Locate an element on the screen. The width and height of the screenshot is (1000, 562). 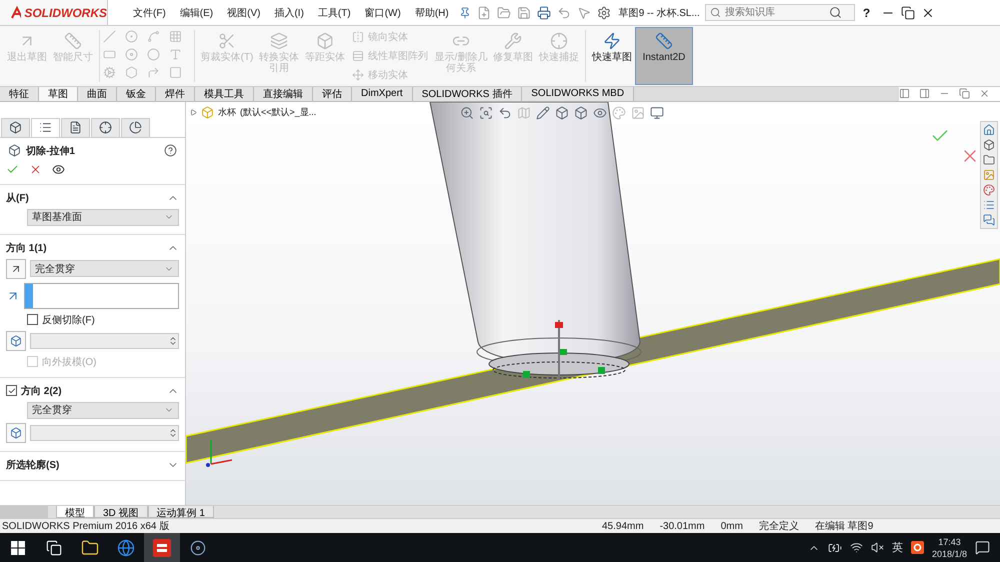
lightning-icon is located at coordinates (612, 41).